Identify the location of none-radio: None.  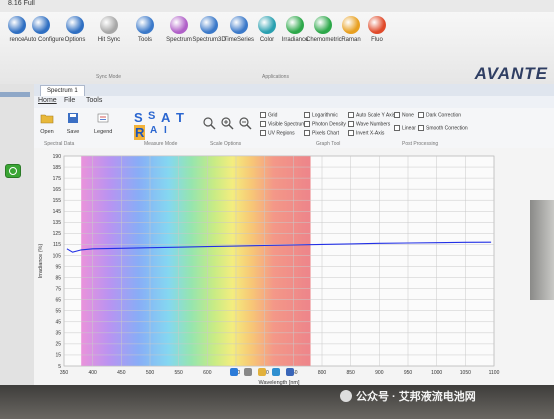
(404, 115).